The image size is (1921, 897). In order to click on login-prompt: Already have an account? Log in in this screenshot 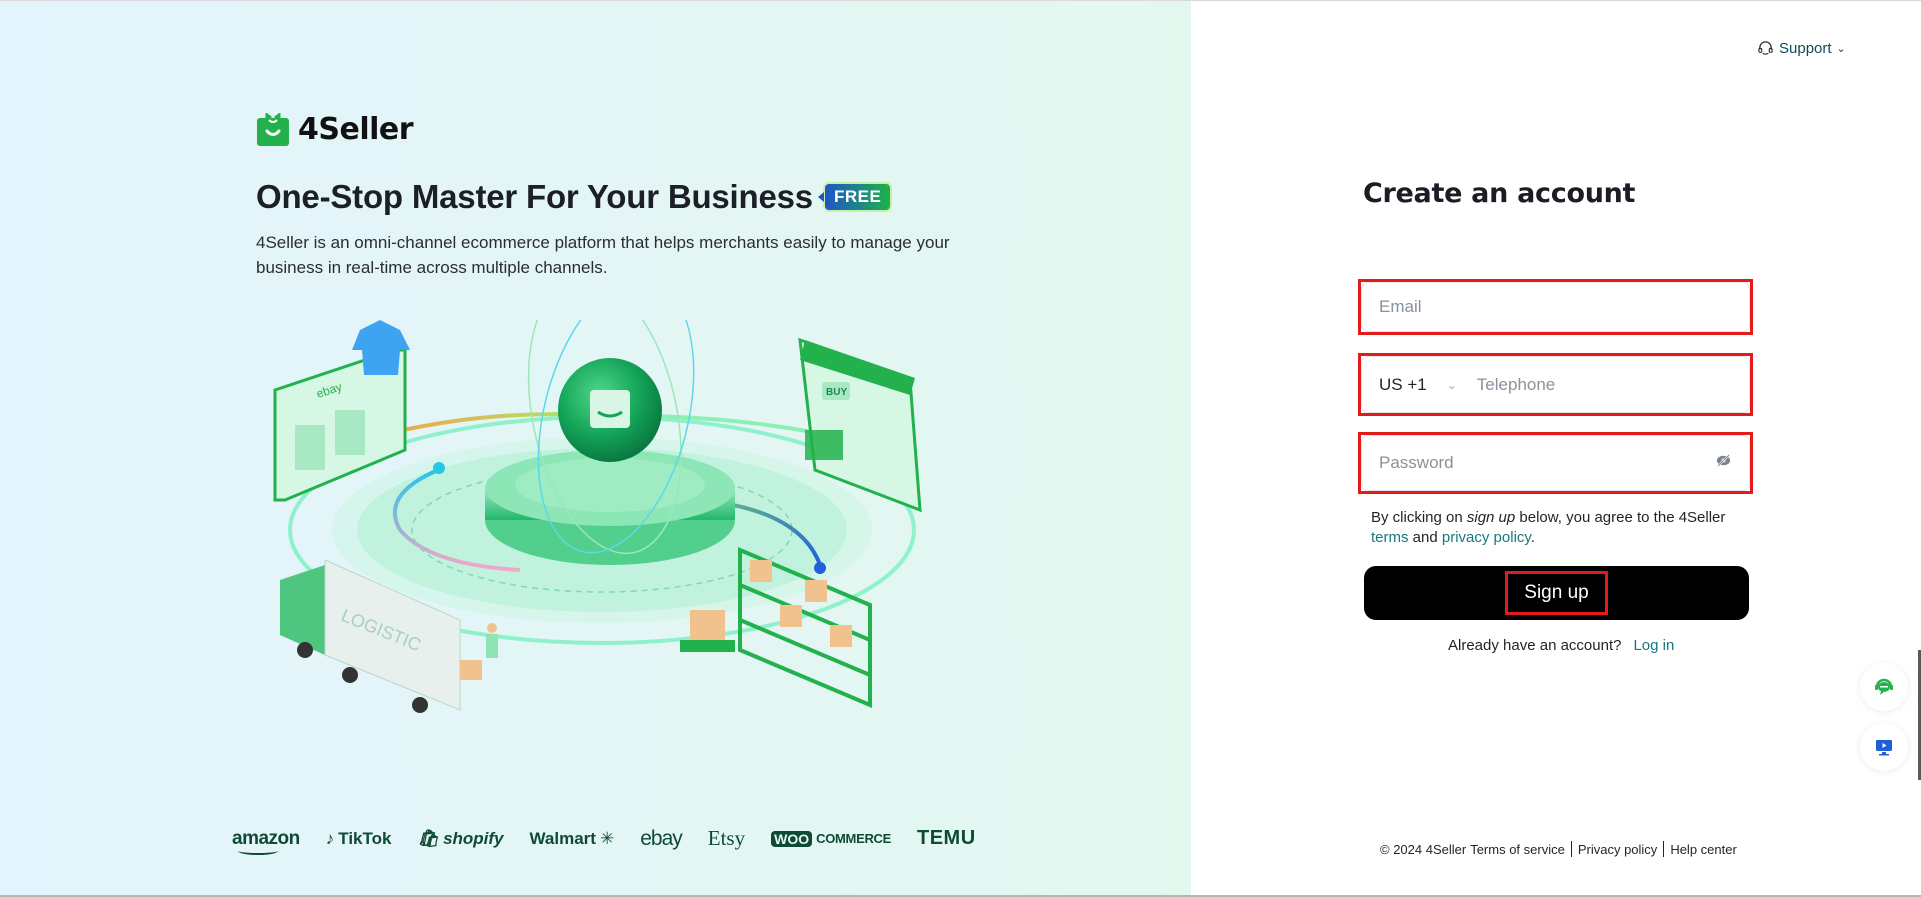, I will do `click(1561, 645)`.